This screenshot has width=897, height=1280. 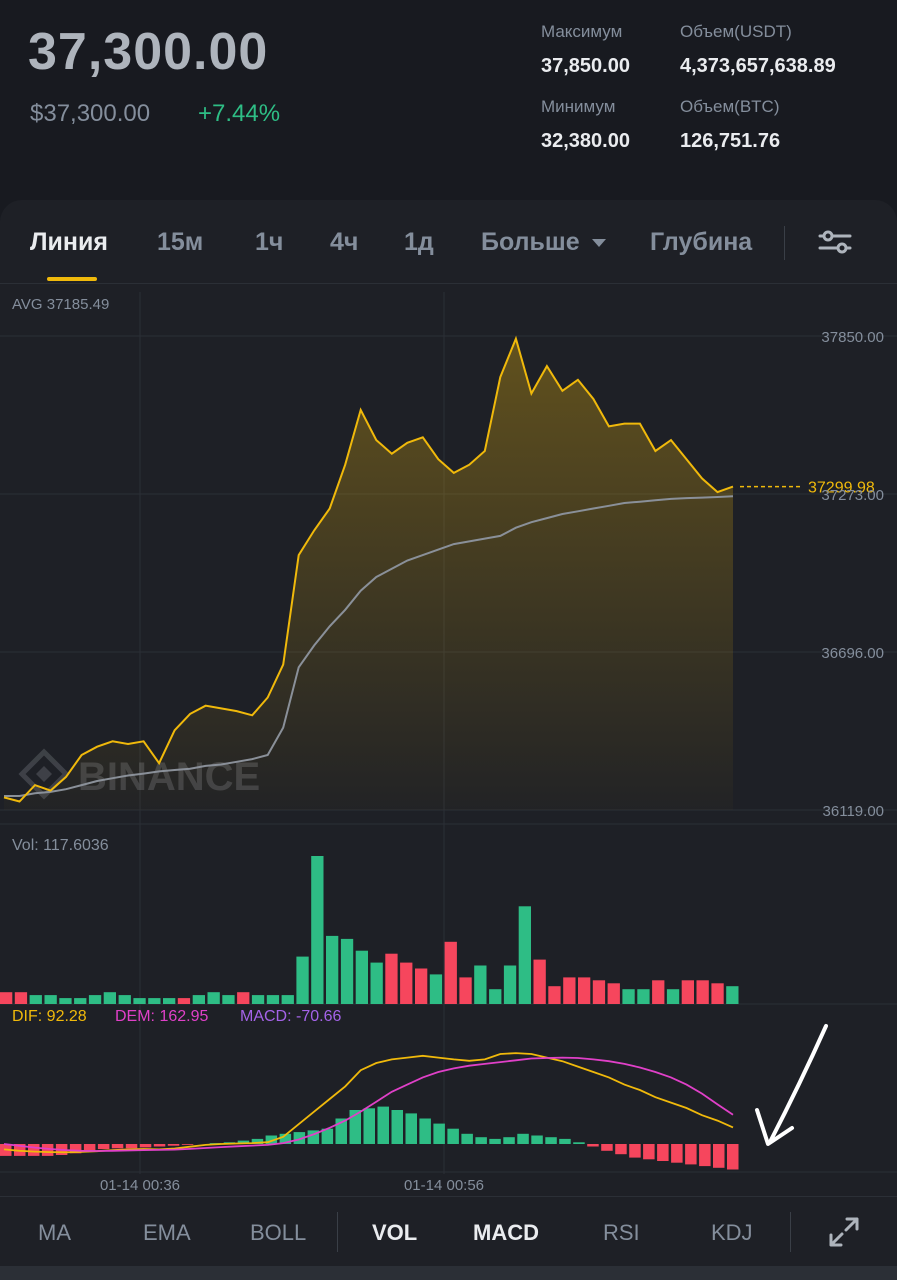 What do you see at coordinates (732, 1233) in the screenshot?
I see `indicator-kdj: KDJ` at bounding box center [732, 1233].